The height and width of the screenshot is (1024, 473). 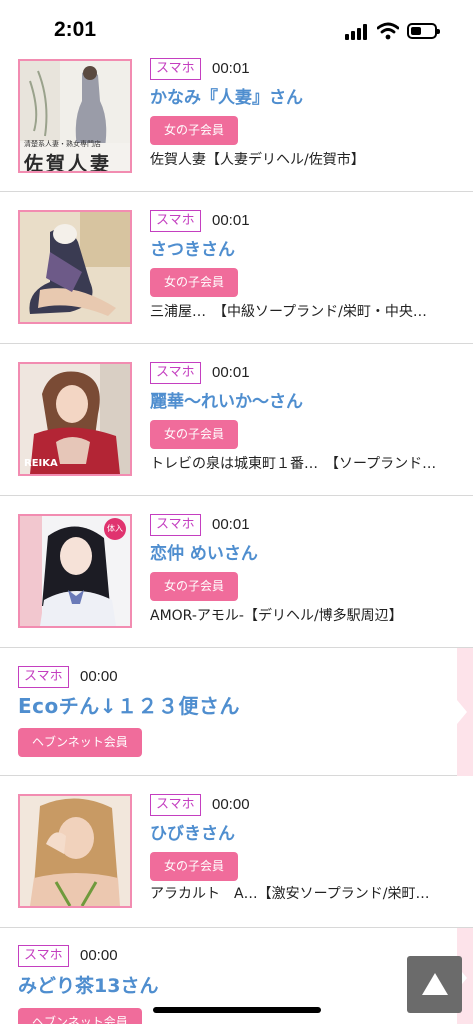 I want to click on triangle-up-icon, so click(x=435, y=984).